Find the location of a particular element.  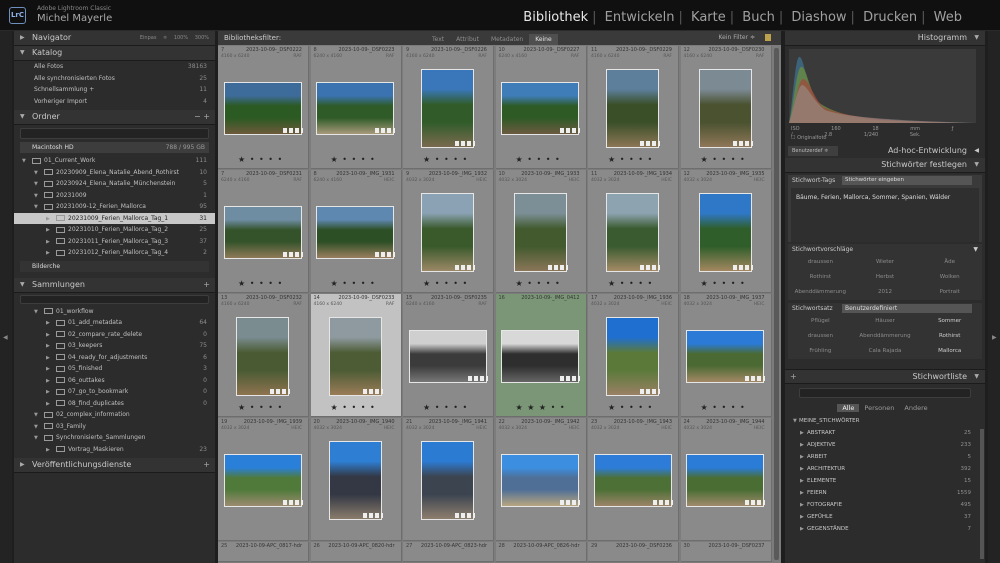

thumbnail-cell: 27 2023-10-09-APC_0823-hdr is located at coordinates (448, 552).